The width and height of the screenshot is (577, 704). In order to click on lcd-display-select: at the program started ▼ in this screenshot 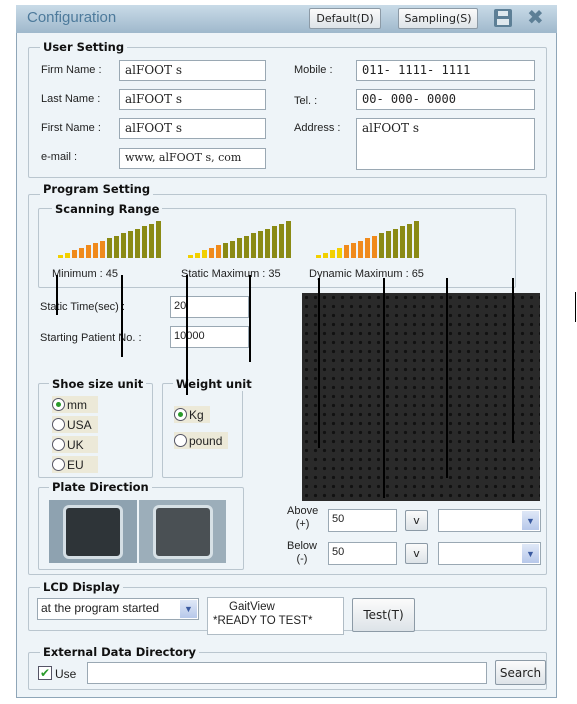, I will do `click(118, 609)`.